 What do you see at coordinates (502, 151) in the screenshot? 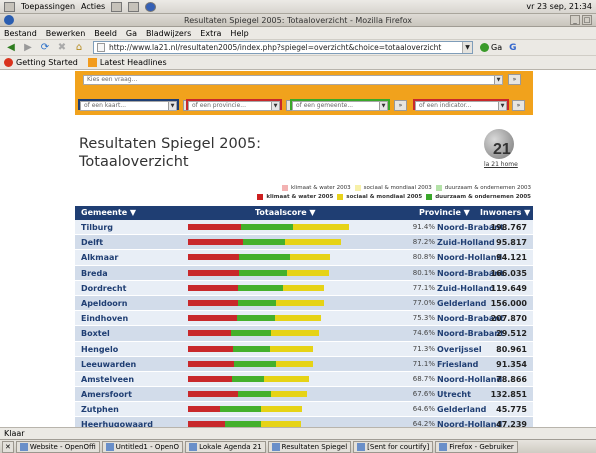
I see `la21-logo: 21 la 21 home` at bounding box center [502, 151].